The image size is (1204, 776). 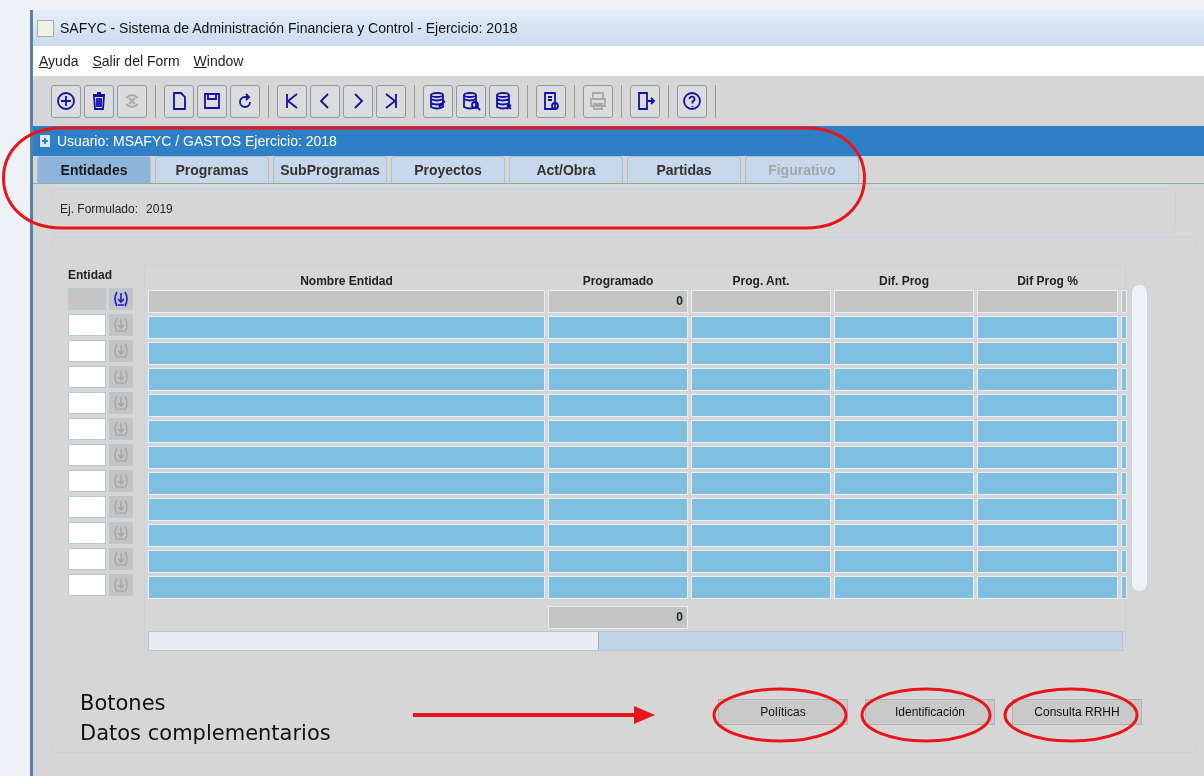 I want to click on tab: Act/Obra, so click(x=566, y=169).